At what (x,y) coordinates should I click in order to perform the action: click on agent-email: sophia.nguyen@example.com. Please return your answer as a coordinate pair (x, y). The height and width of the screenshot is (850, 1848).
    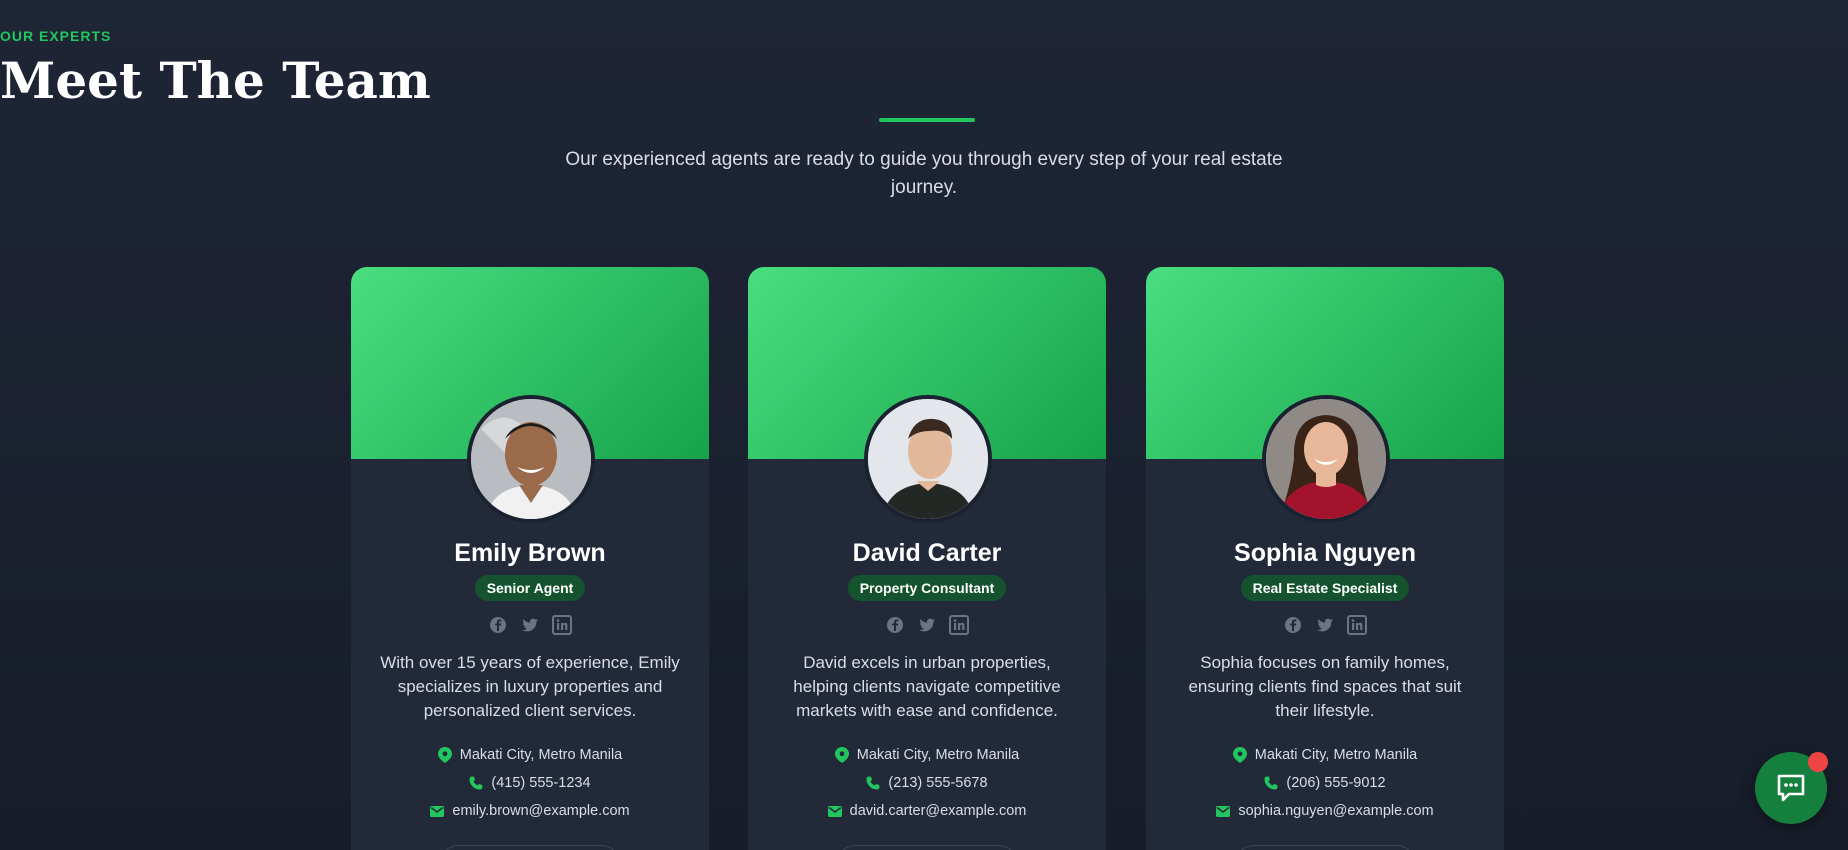
    Looking at the image, I should click on (1325, 811).